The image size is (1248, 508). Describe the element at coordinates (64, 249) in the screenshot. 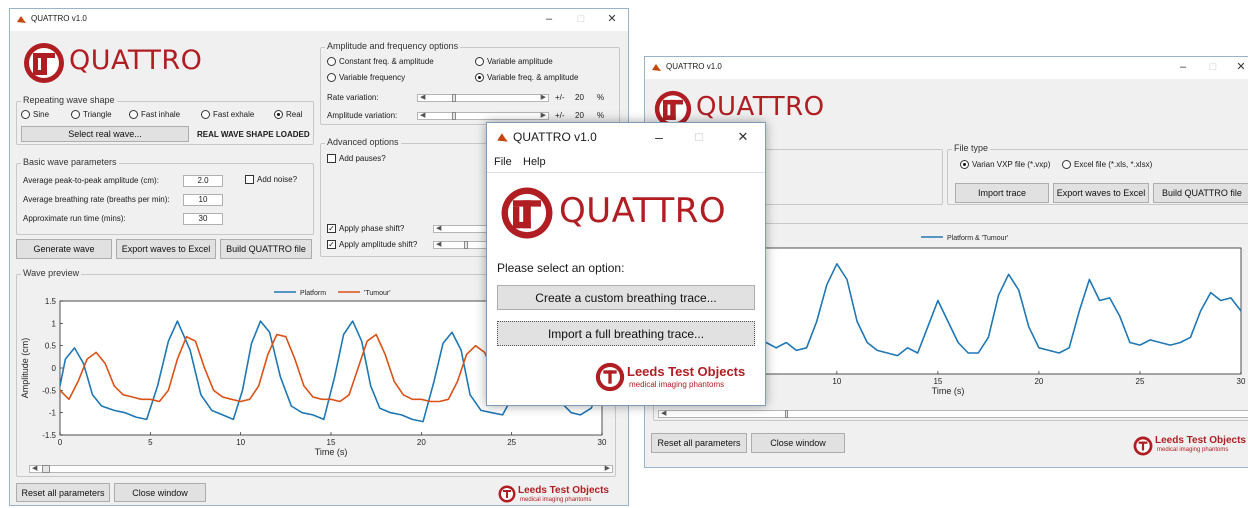

I see `generate-wave-button: Generate wave` at that location.